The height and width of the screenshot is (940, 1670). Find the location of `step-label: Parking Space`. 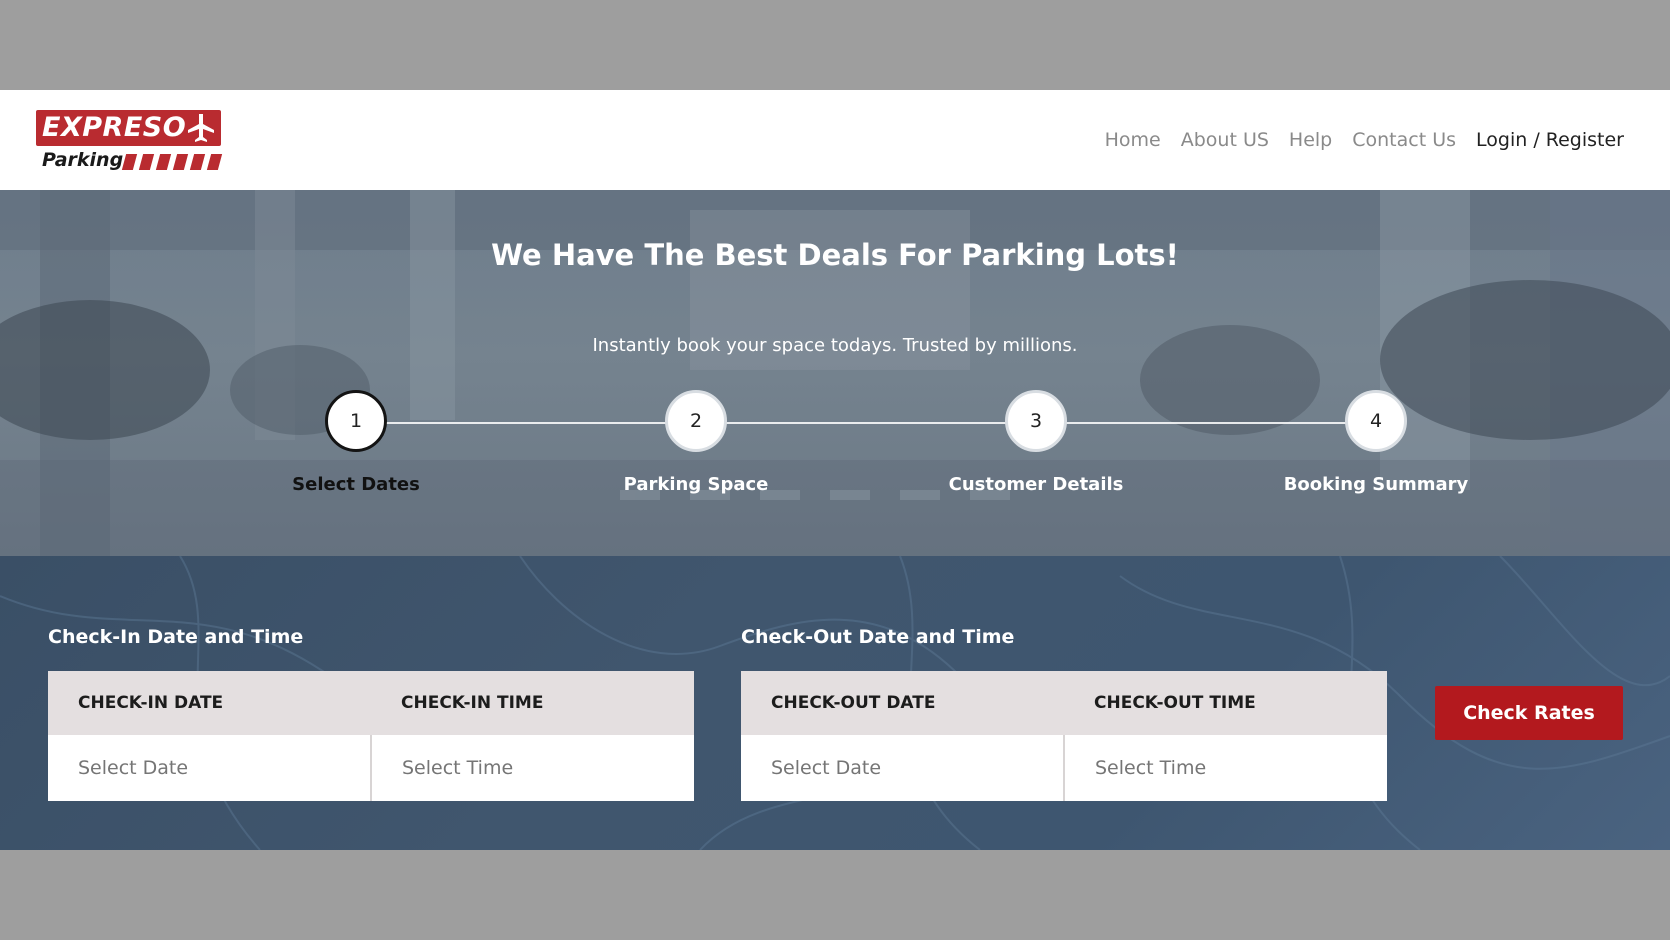

step-label: Parking Space is located at coordinates (696, 484).